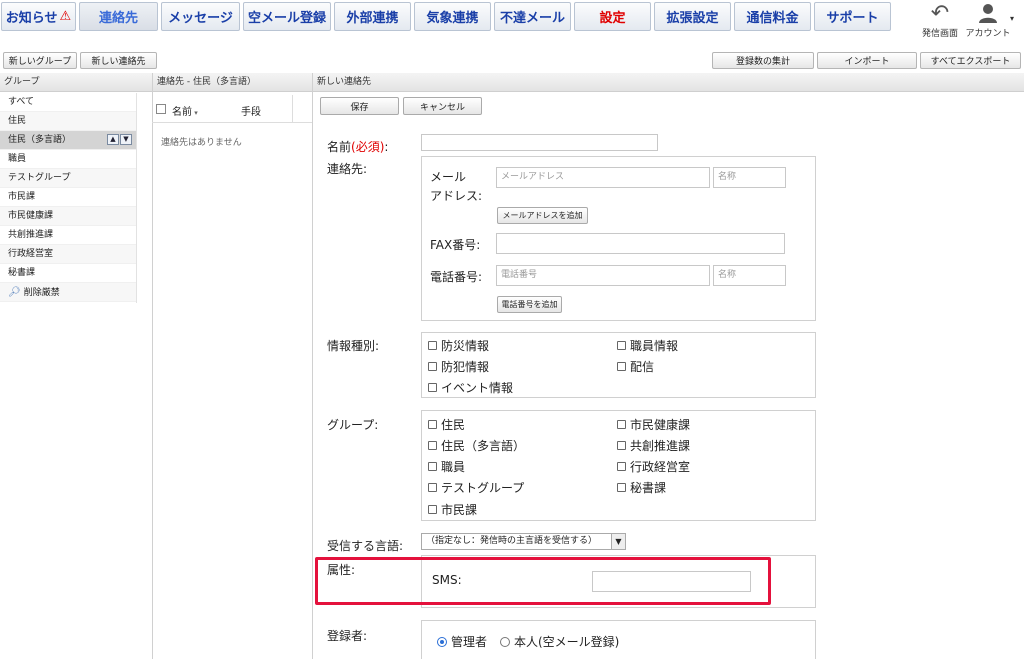  What do you see at coordinates (251, 110) in the screenshot?
I see `method-column-header: 手段` at bounding box center [251, 110].